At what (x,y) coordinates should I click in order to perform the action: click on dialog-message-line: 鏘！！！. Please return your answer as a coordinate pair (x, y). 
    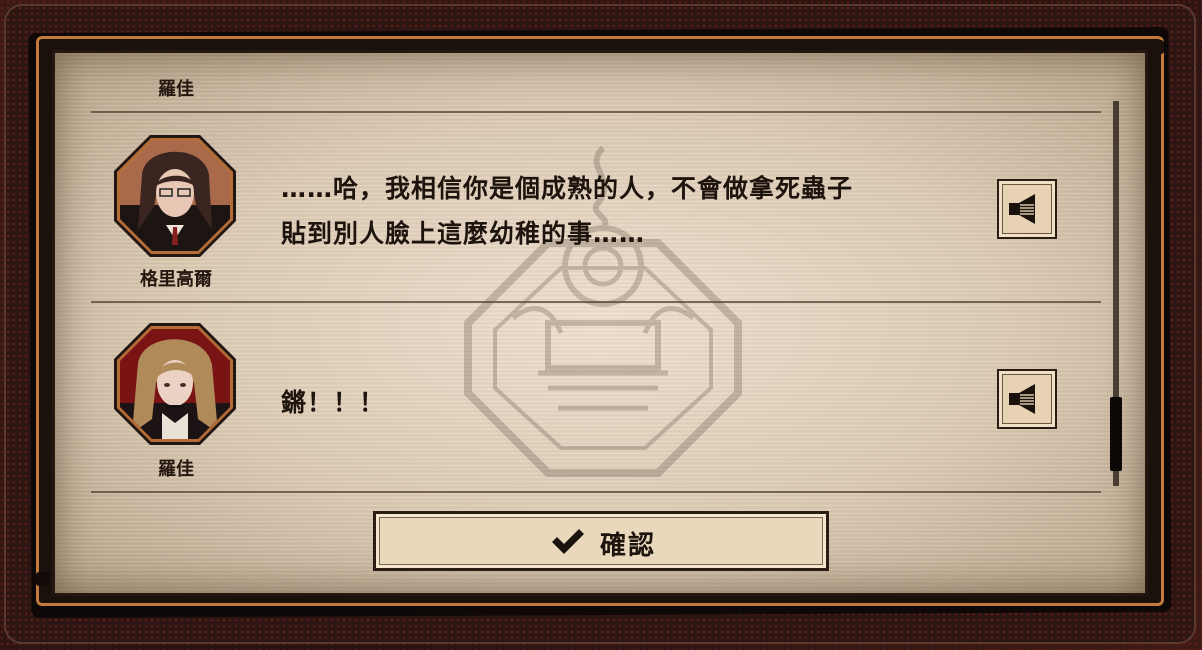
    Looking at the image, I should click on (333, 402).